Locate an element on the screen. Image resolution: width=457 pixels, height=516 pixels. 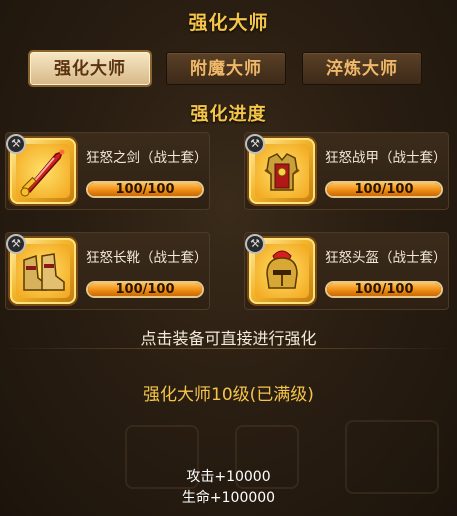
sword-icon is located at coordinates (42, 173).